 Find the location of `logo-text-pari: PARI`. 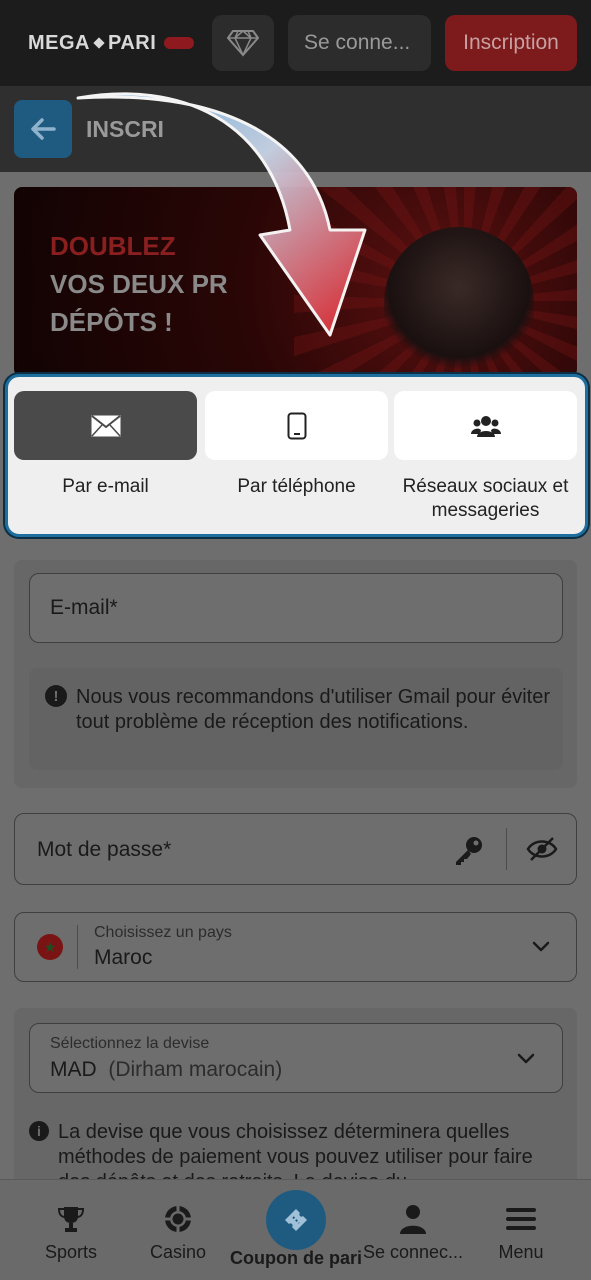

logo-text-pari: PARI is located at coordinates (132, 42).